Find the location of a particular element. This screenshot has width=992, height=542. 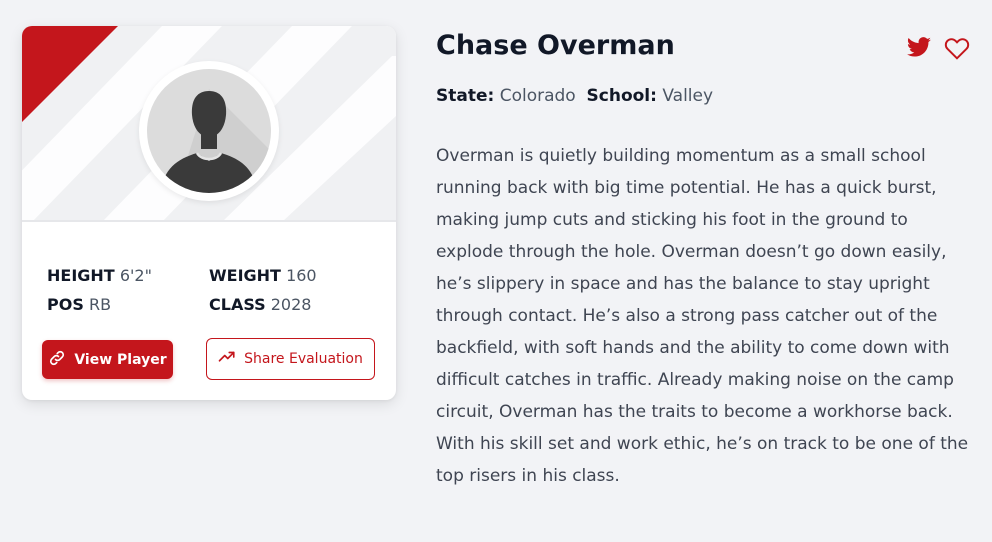

stat-class: CLASS 2028 is located at coordinates (290, 304).